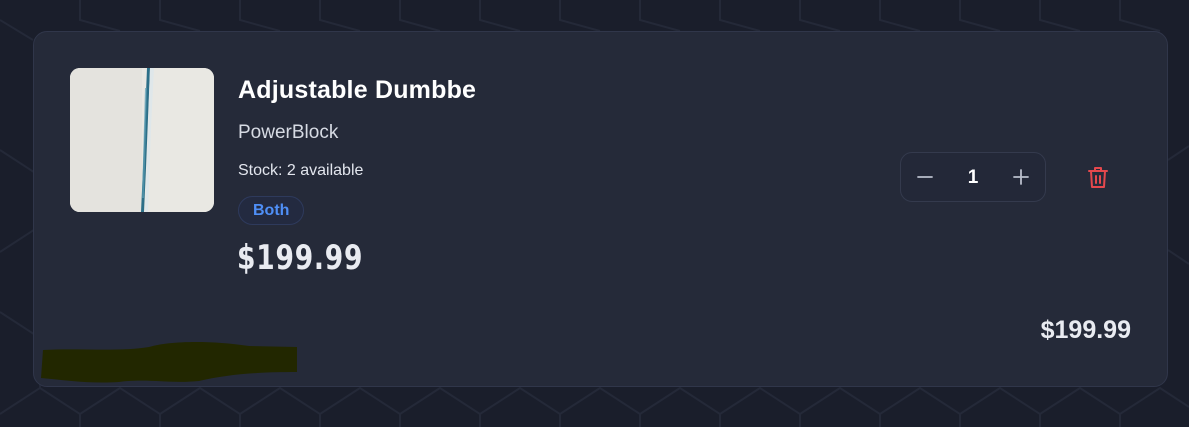 This screenshot has height=427, width=1189. I want to click on product-image, so click(142, 140).